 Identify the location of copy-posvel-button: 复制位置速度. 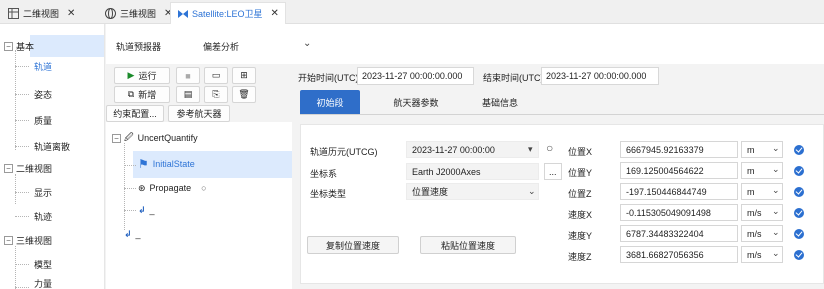
(353, 245).